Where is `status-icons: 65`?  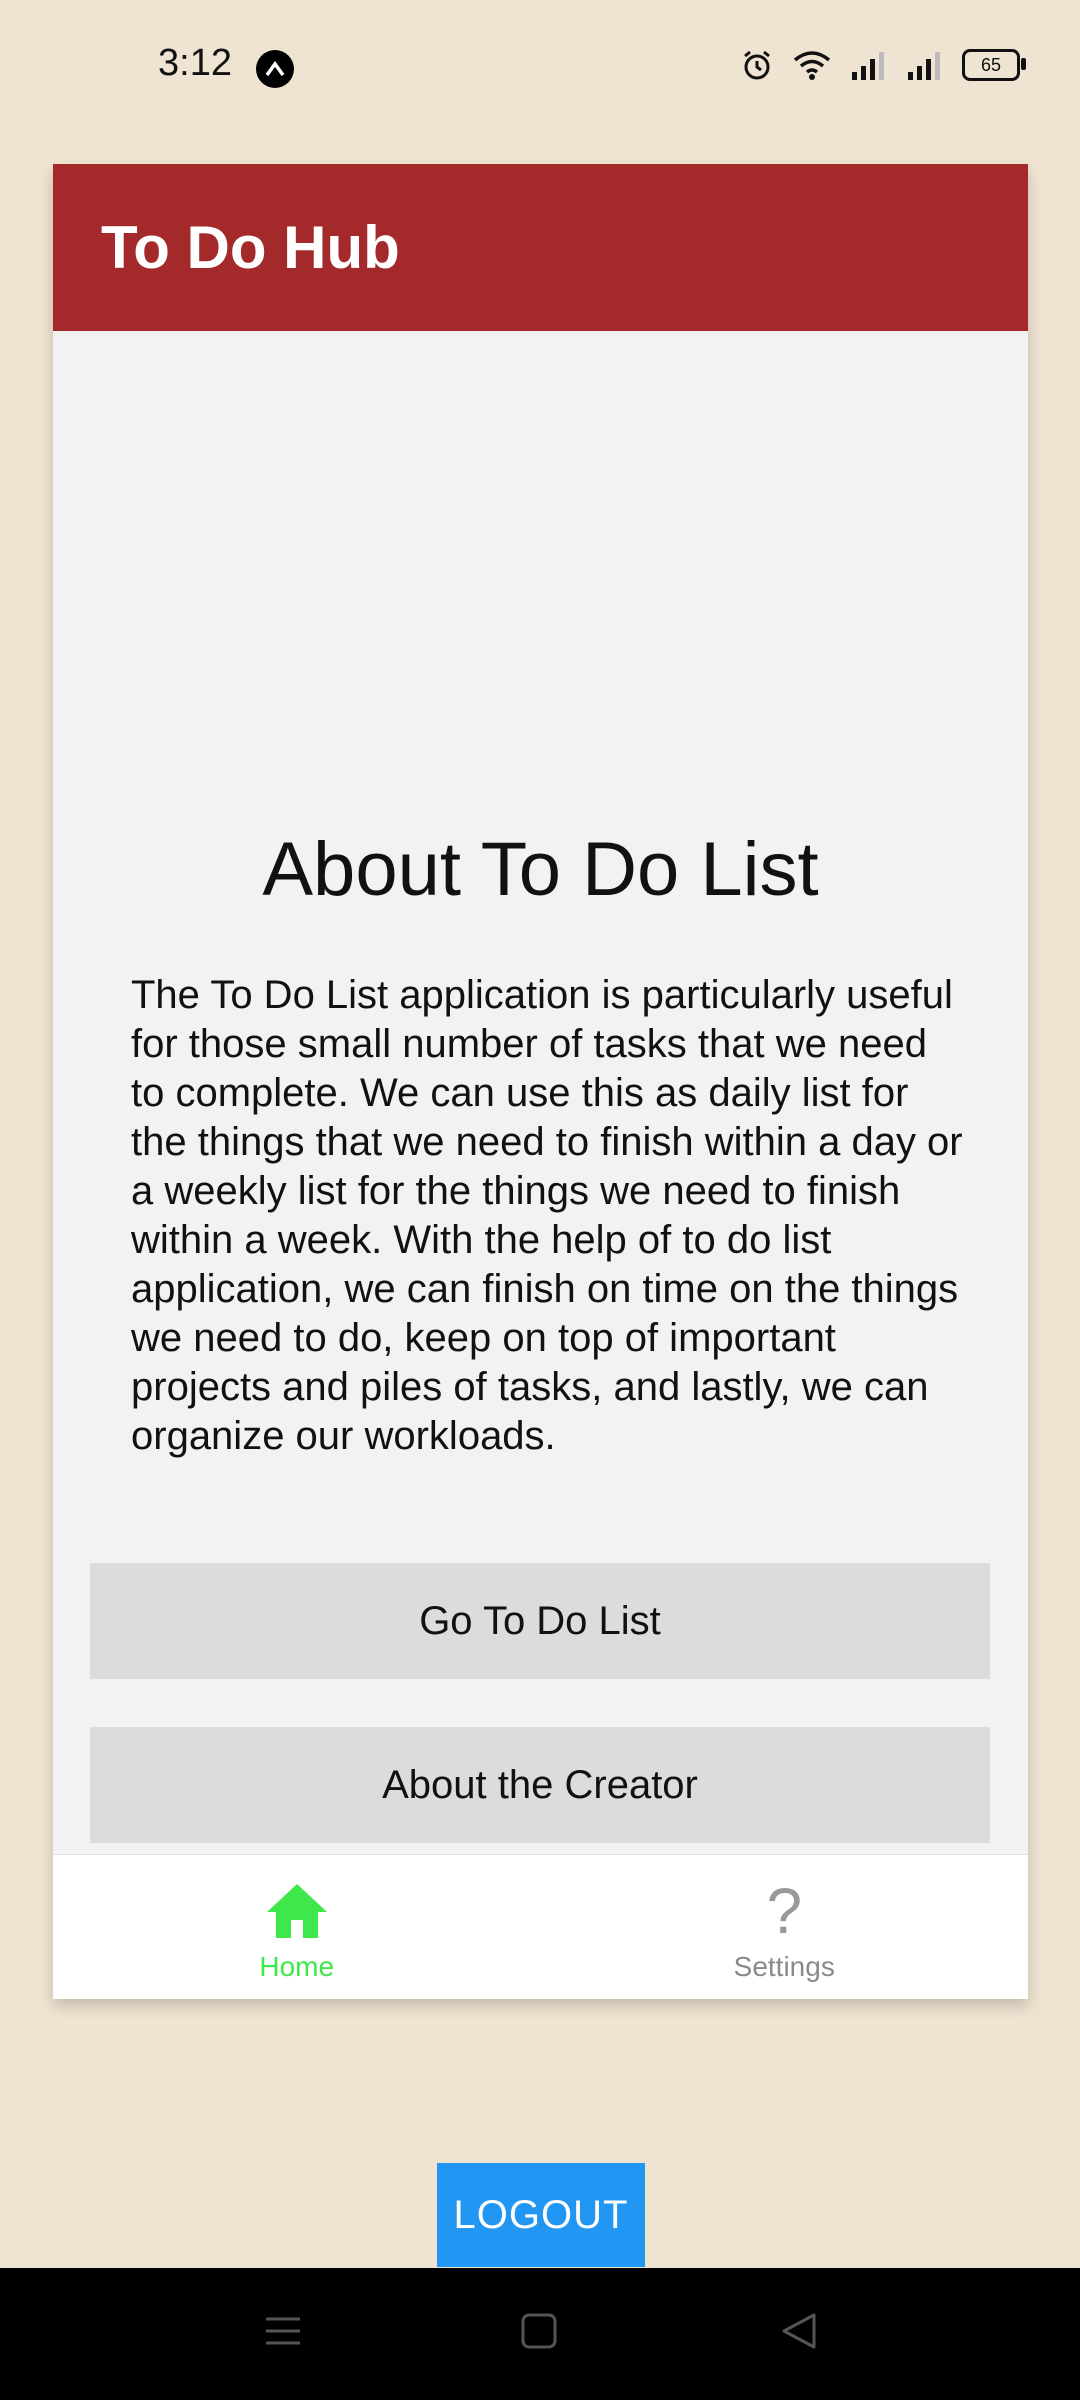
status-icons: 65 is located at coordinates (883, 65).